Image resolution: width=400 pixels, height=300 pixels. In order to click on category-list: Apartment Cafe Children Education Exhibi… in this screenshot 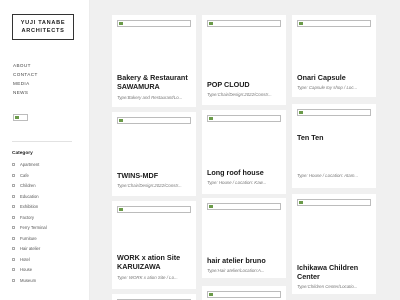, I will do `click(29, 224)`.